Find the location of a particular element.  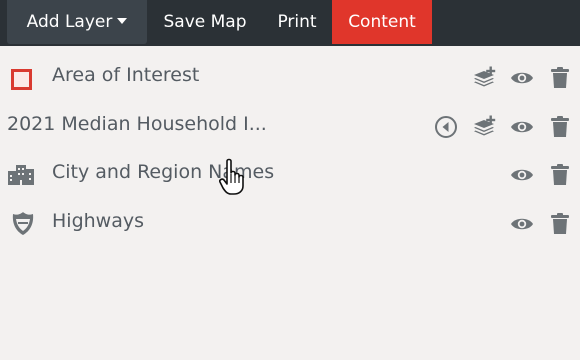

add-layer-button: Add Layer is located at coordinates (77, 22).